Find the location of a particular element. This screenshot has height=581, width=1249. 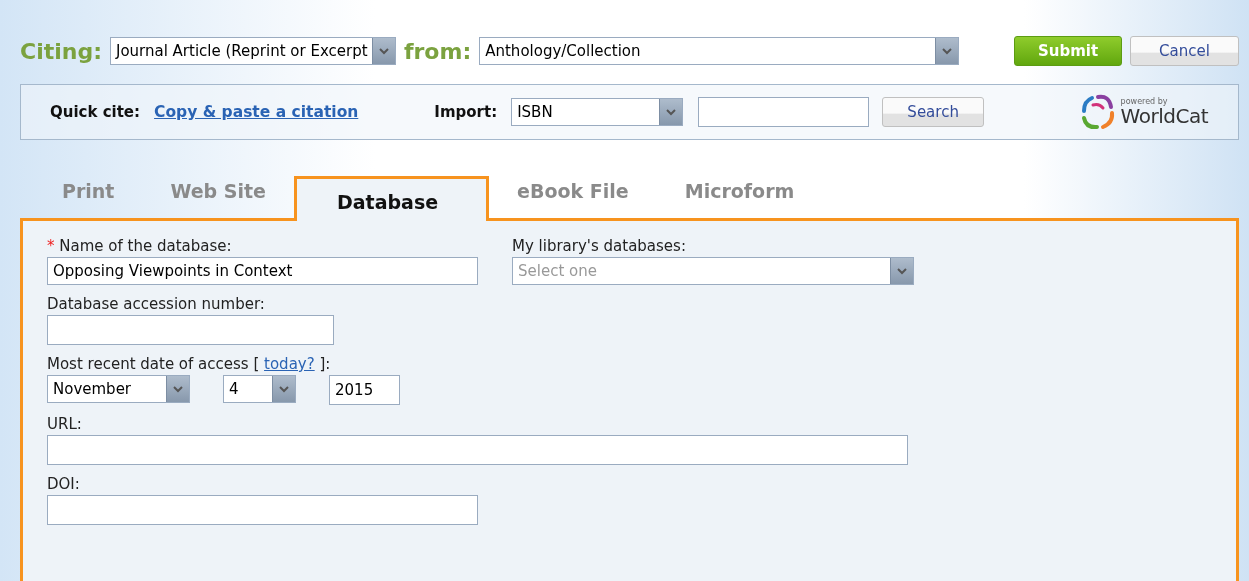

day-dropdown: 4 is located at coordinates (259, 389).